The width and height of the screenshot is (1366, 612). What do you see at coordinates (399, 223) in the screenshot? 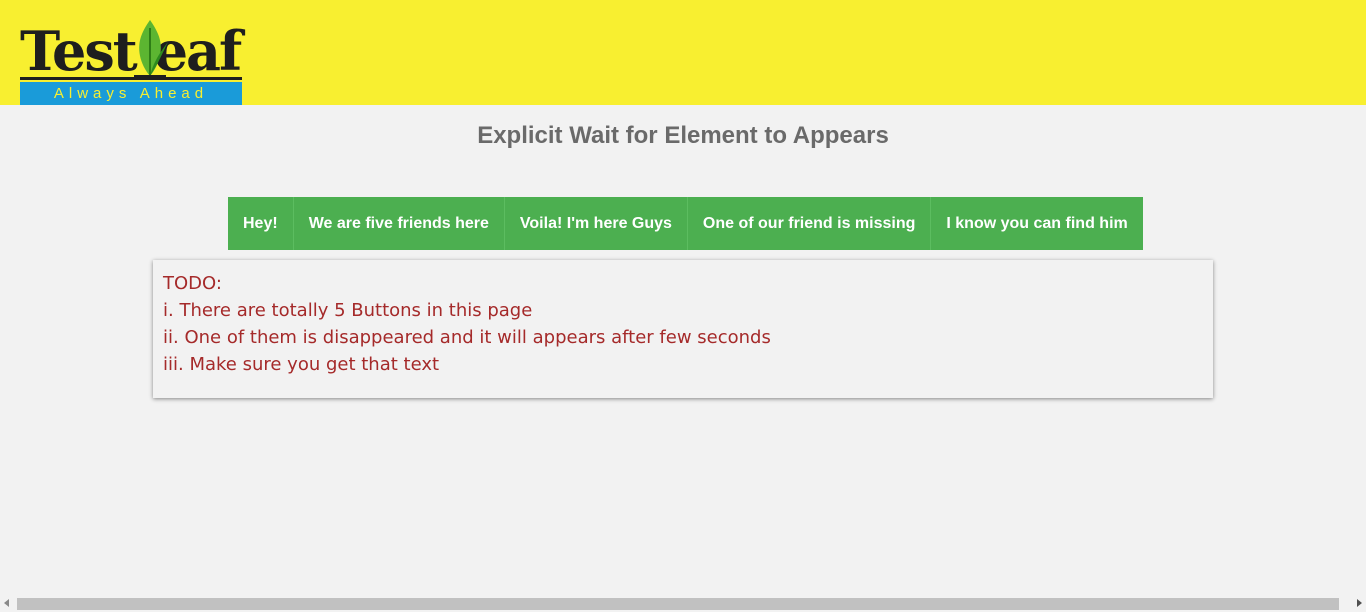
I see `five-friends-button: We are five friends here` at bounding box center [399, 223].